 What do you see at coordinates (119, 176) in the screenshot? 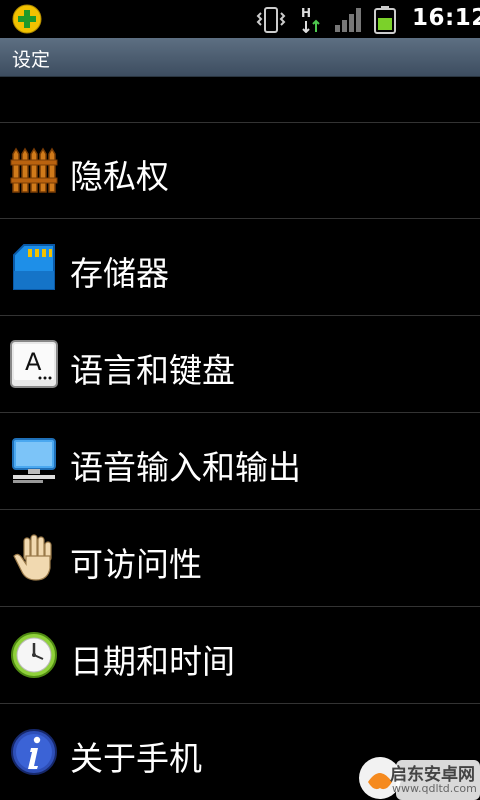
I see `settings-item-label: 隐私权` at bounding box center [119, 176].